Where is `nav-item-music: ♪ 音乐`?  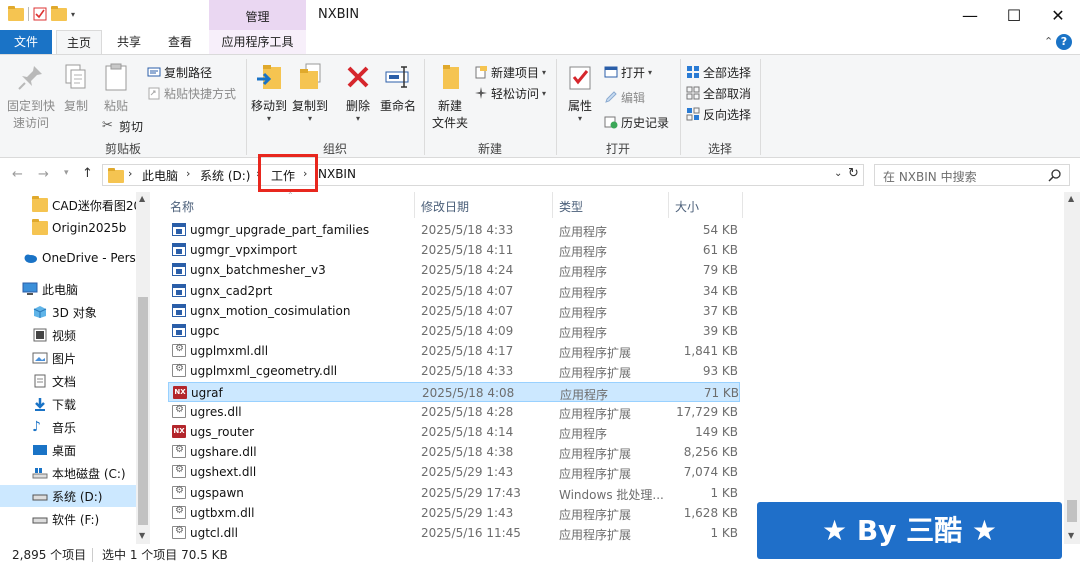 nav-item-music: ♪ 音乐 is located at coordinates (68, 427).